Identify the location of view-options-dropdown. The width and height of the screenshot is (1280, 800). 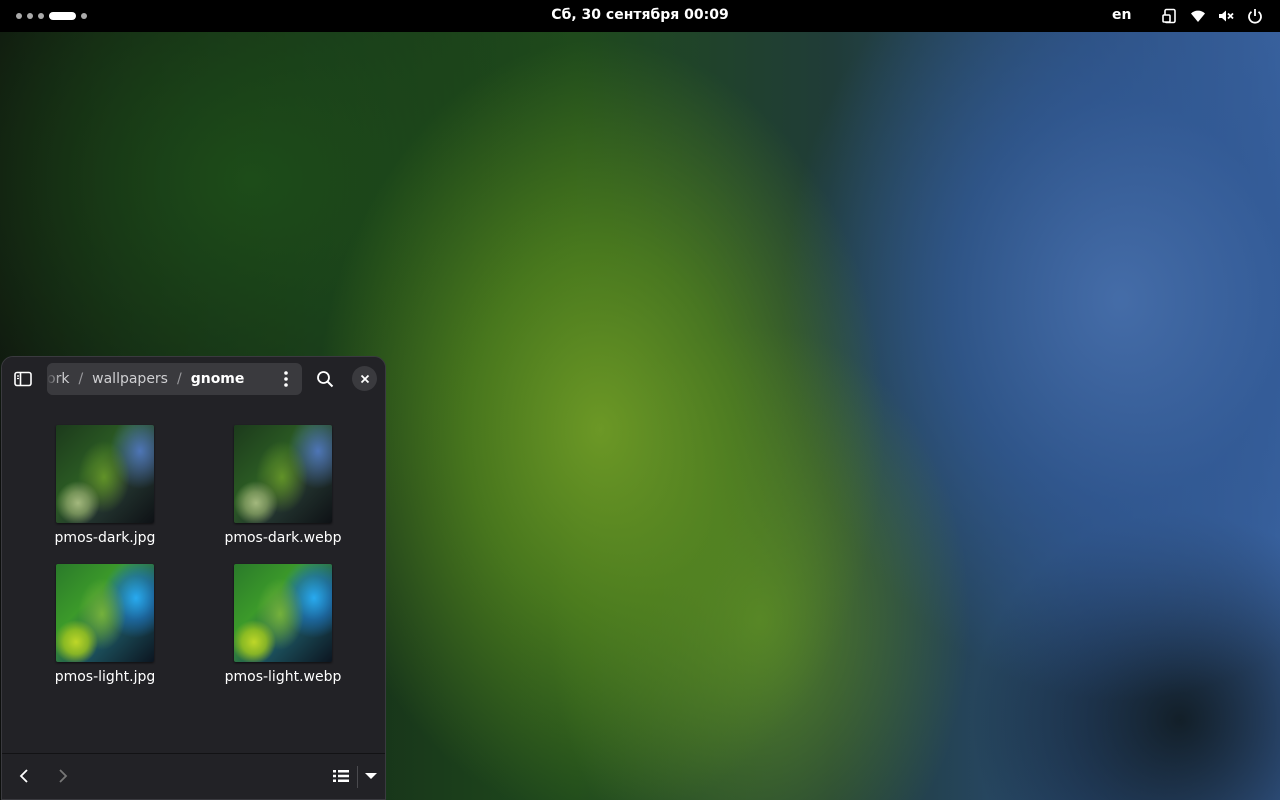
(371, 776).